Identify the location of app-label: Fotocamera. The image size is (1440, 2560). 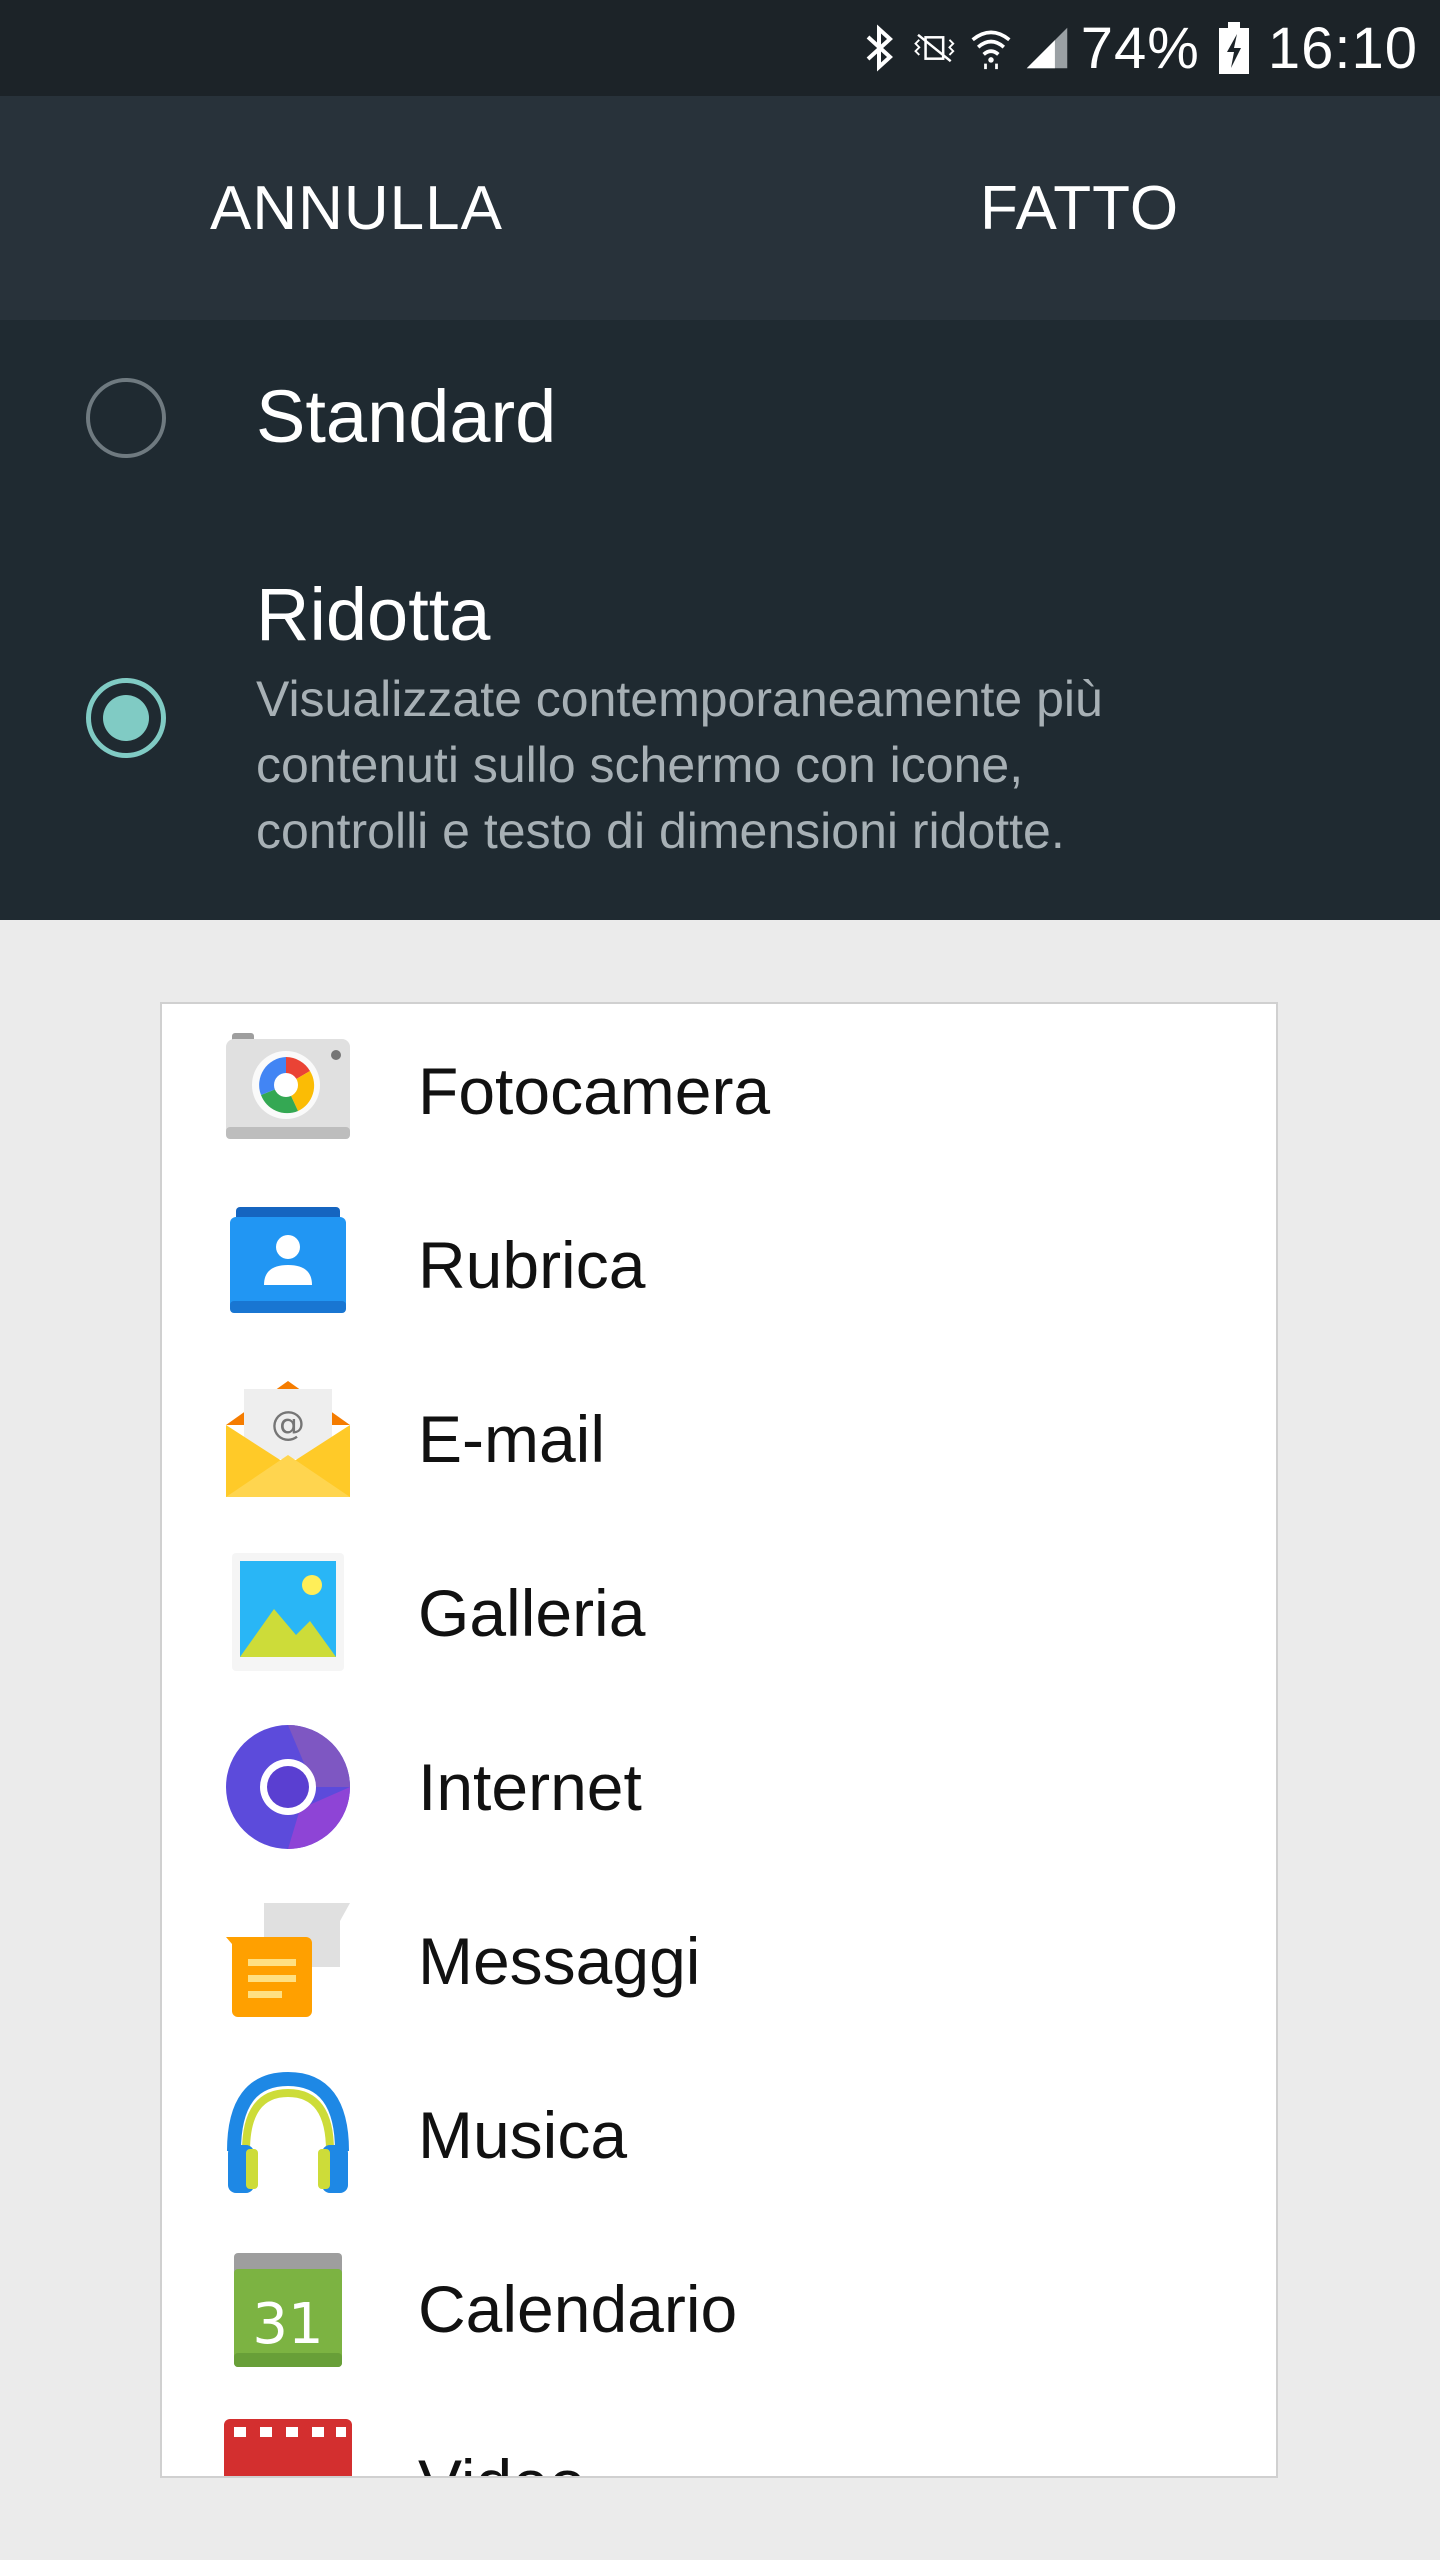
(594, 1091).